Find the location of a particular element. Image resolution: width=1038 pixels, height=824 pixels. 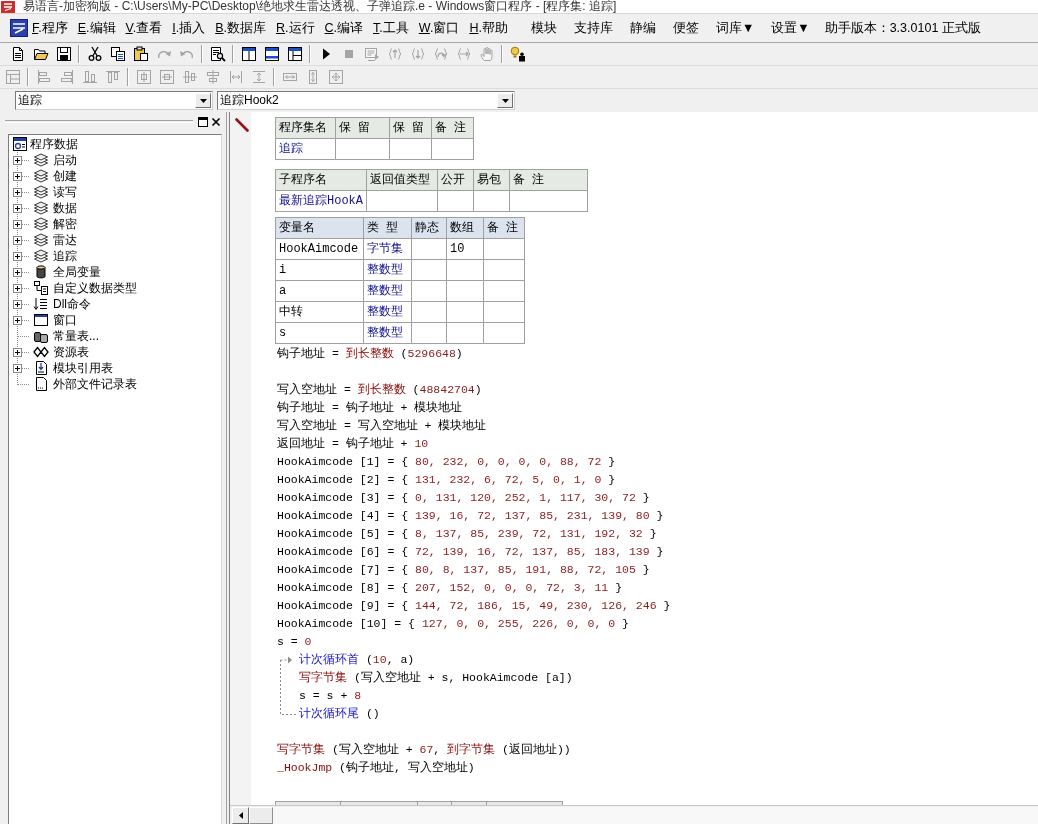

tree-item: 数据 is located at coordinates (65, 208).